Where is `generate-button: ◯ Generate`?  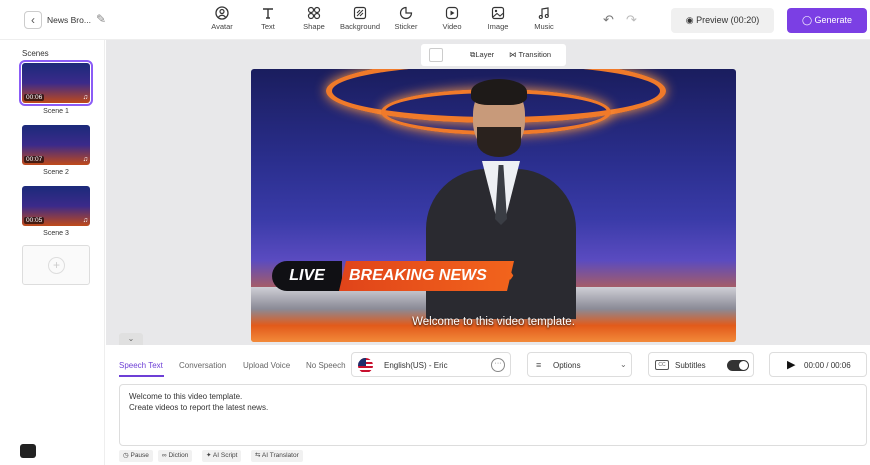 generate-button: ◯ Generate is located at coordinates (827, 20).